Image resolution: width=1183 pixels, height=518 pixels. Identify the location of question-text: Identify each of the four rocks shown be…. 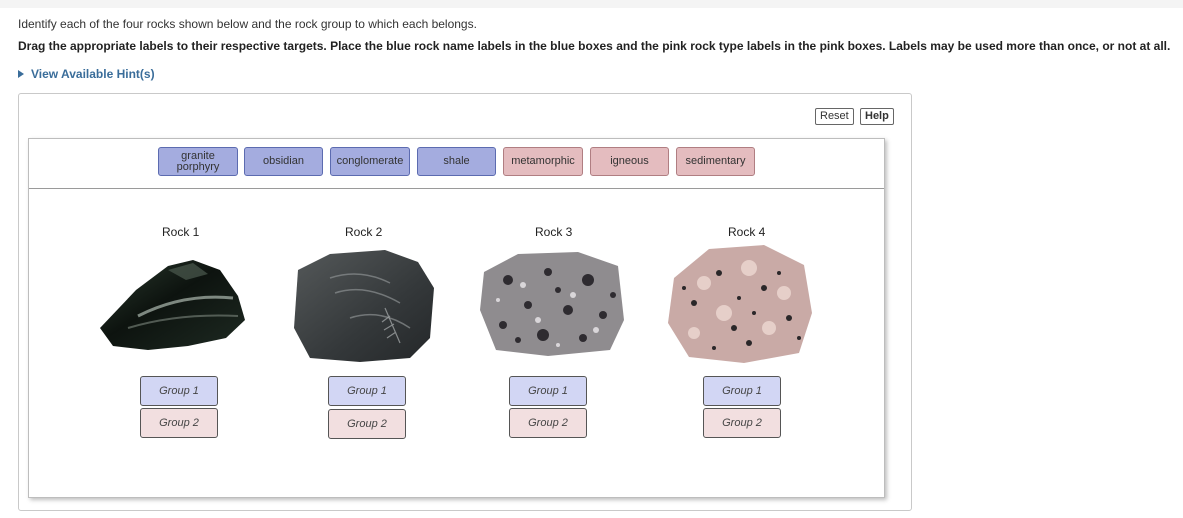
(247, 24).